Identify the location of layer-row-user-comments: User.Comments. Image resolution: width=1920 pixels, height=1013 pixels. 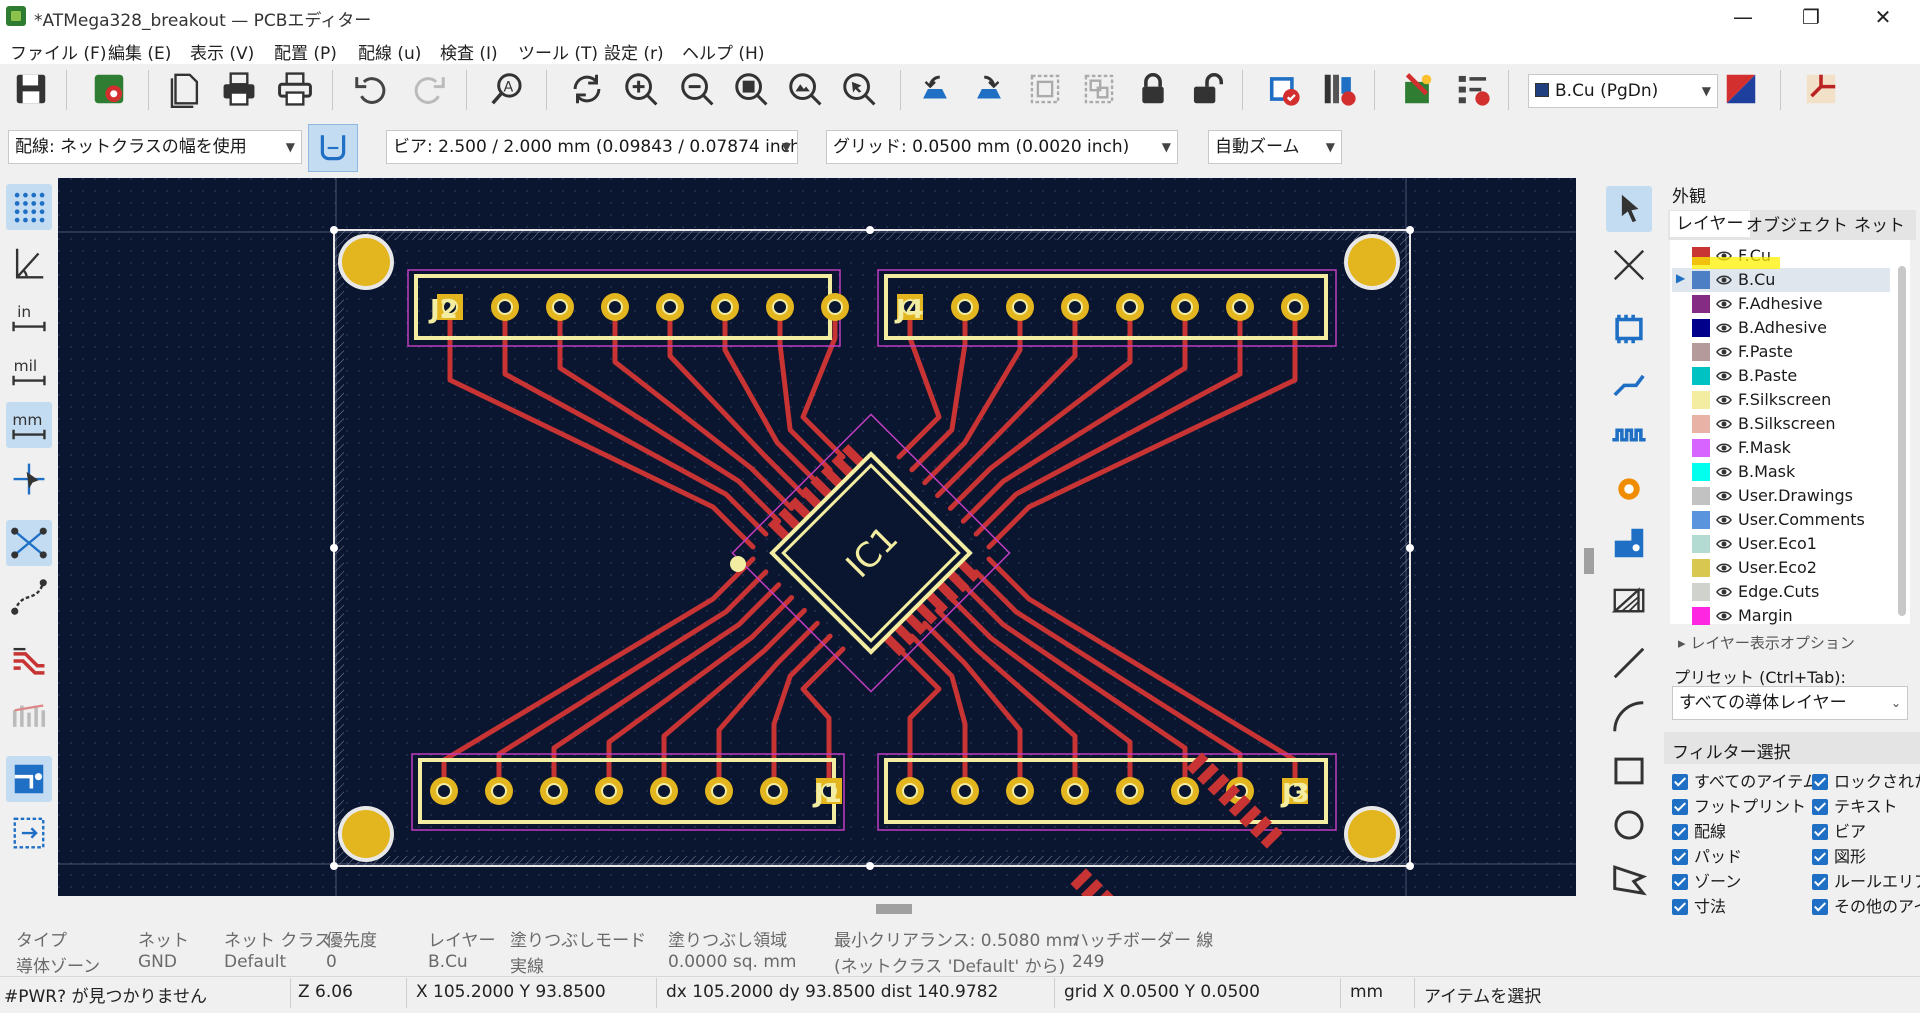
(1781, 520).